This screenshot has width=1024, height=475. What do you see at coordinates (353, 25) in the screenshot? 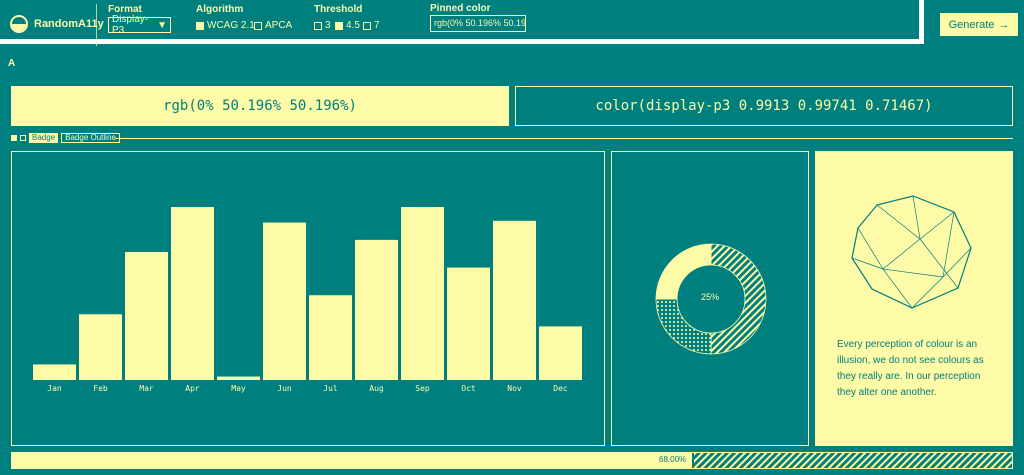
I see `threshold-option-label: 4.5` at bounding box center [353, 25].